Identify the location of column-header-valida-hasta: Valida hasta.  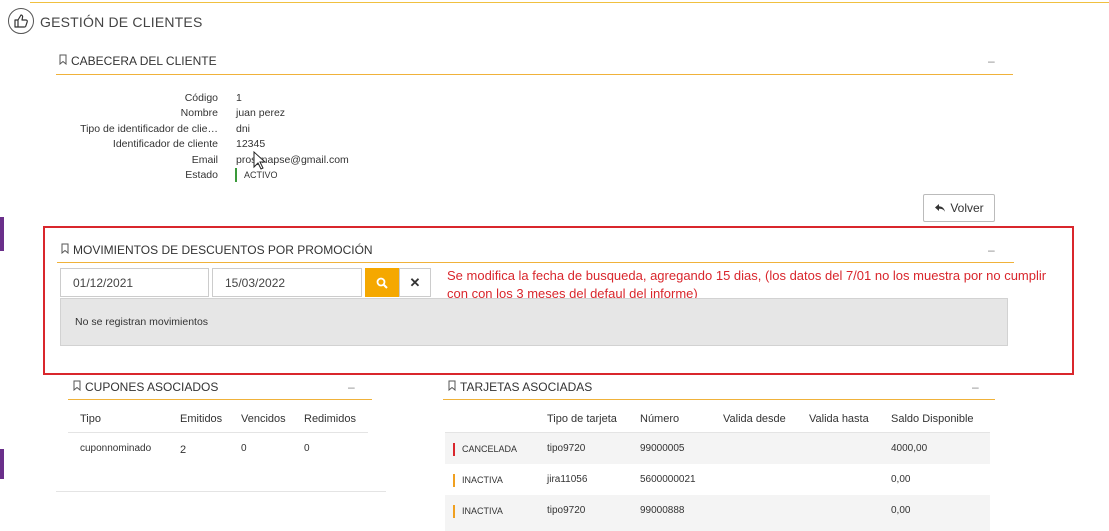
(839, 419).